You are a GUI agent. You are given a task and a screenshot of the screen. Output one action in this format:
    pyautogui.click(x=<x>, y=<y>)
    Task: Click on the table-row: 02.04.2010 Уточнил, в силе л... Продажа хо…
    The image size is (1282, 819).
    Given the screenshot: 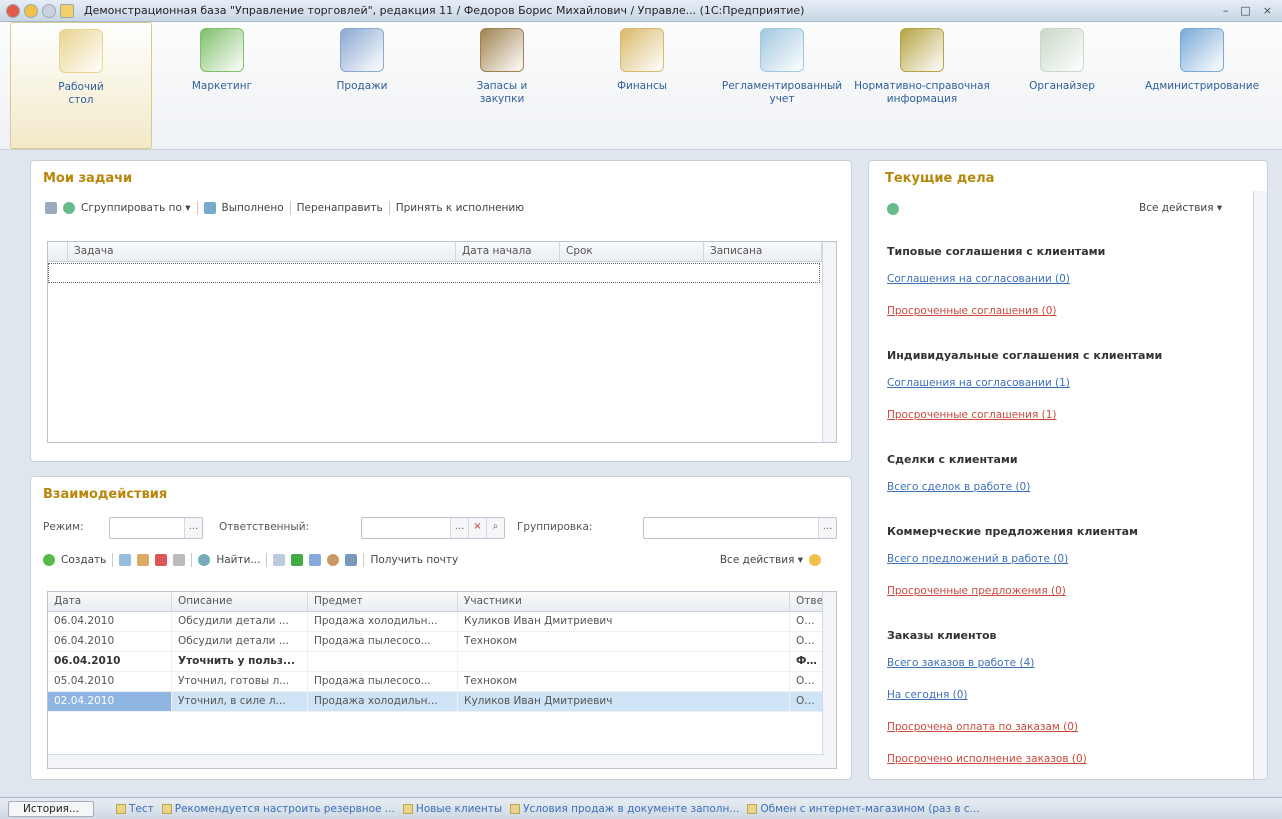 What is the action you would take?
    pyautogui.click(x=442, y=702)
    